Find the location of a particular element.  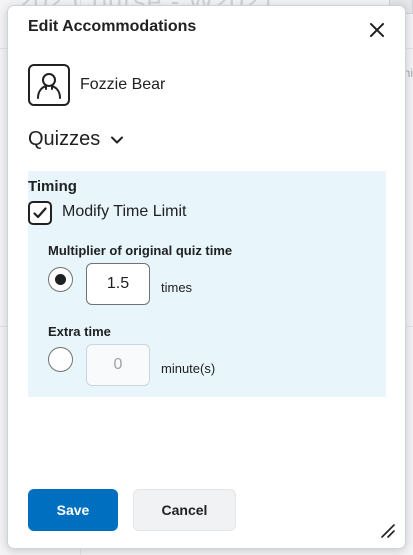

close-icon is located at coordinates (377, 30).